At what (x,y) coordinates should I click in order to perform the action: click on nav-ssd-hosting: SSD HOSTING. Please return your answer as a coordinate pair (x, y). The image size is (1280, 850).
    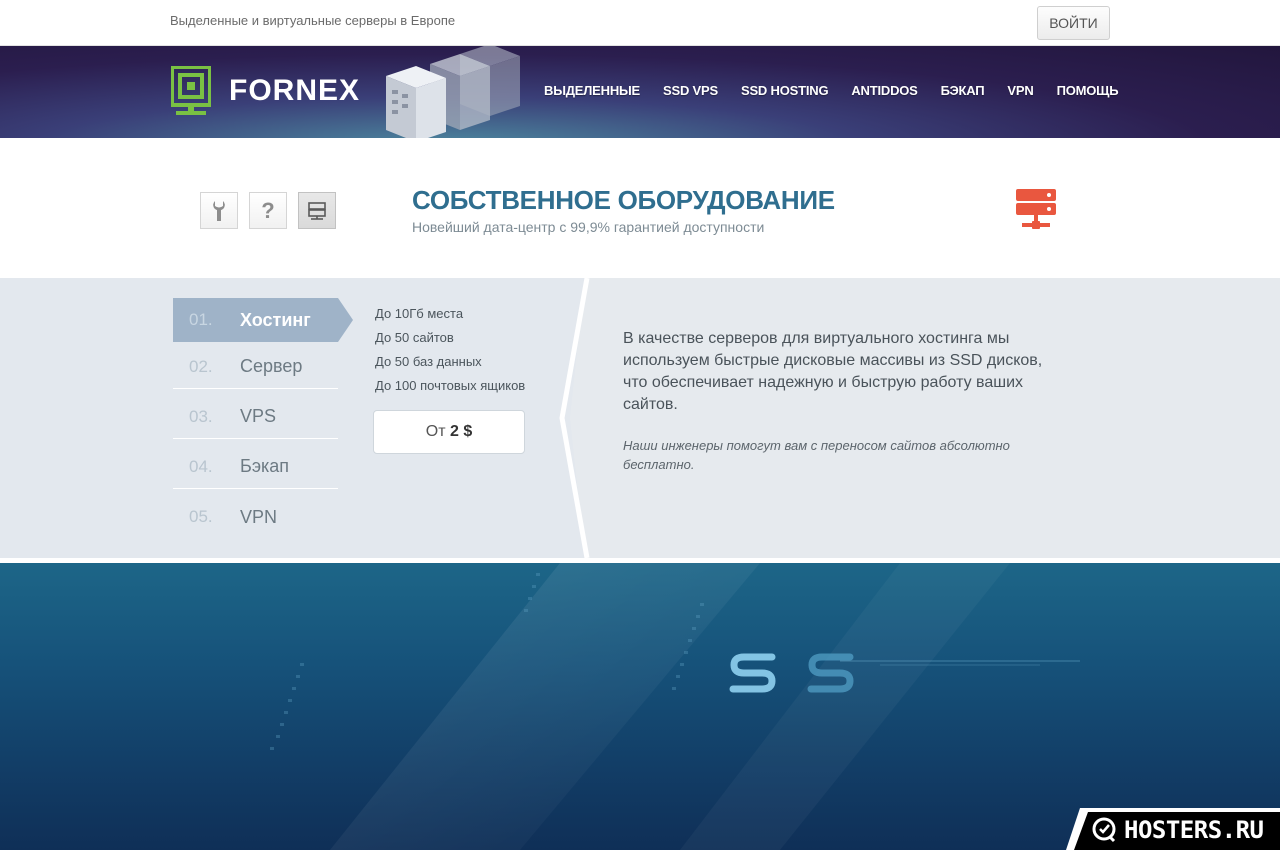
    Looking at the image, I should click on (785, 90).